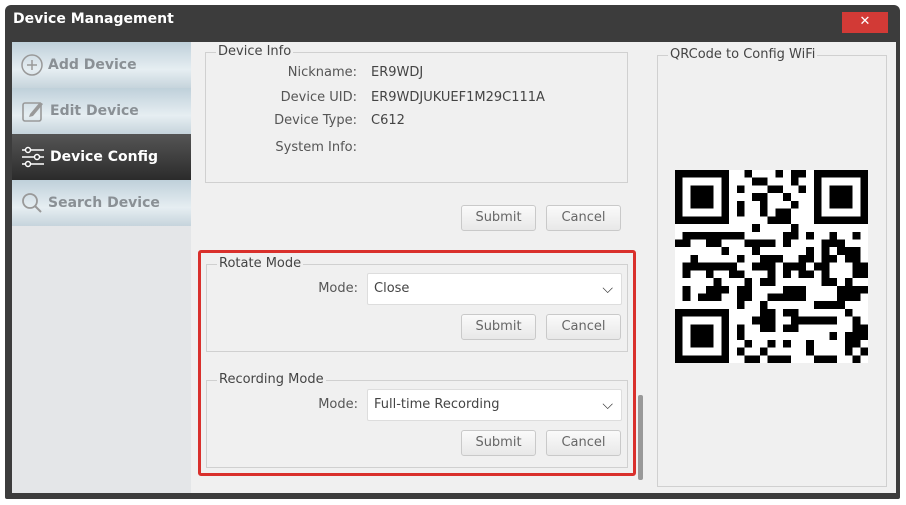 The width and height of the screenshot is (906, 505). I want to click on group-legend: QRCode to Config WiFi, so click(743, 54).